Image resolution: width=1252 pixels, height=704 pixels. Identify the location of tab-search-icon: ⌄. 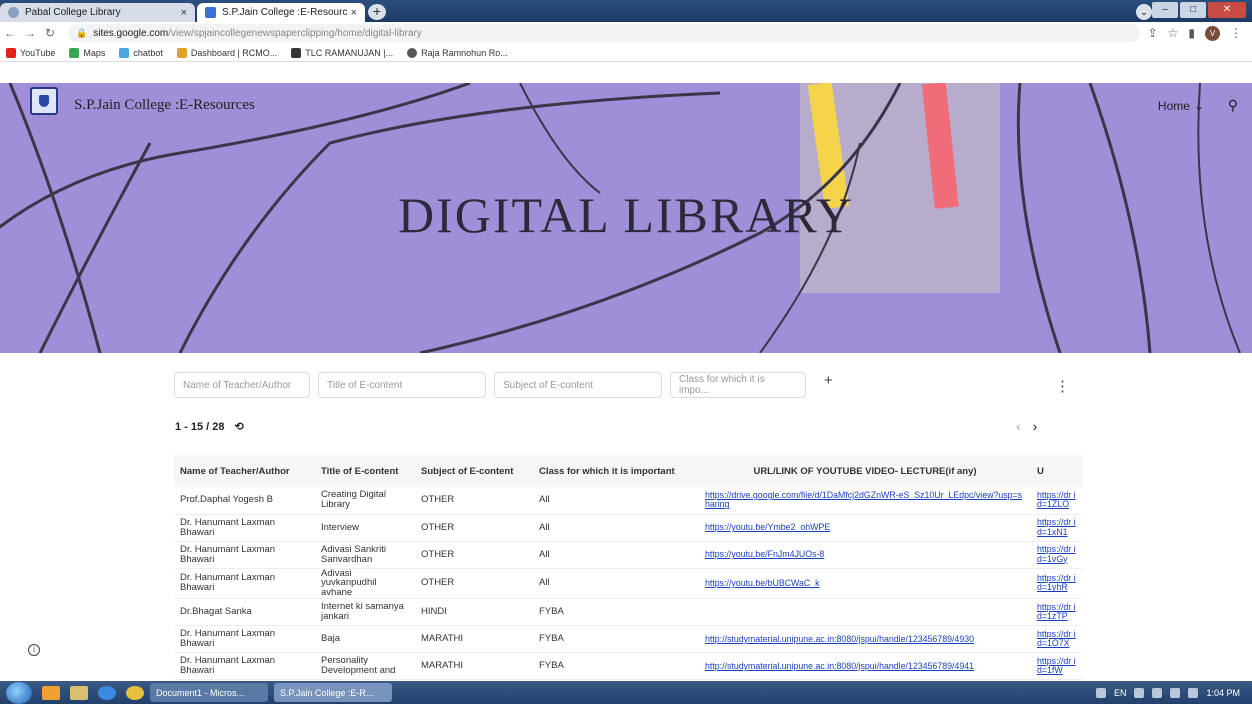
(1144, 12).